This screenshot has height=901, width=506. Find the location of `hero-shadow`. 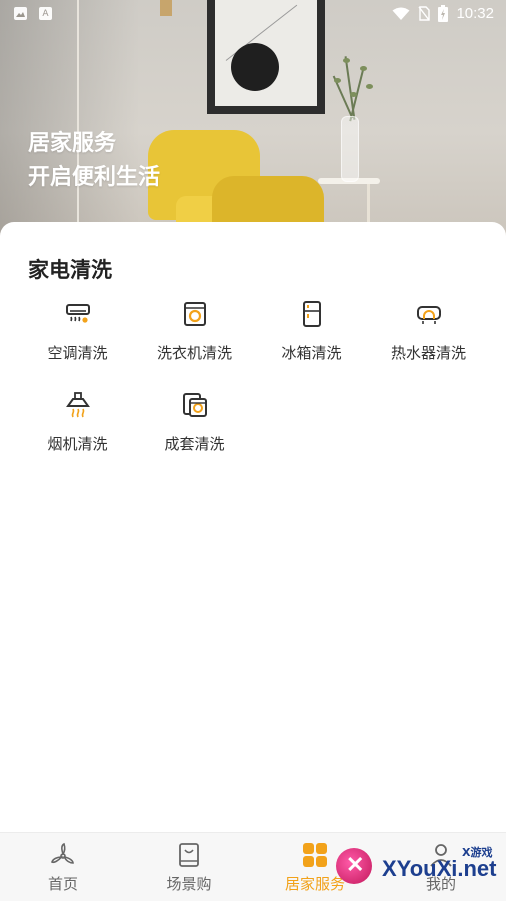

hero-shadow is located at coordinates (70, 120).